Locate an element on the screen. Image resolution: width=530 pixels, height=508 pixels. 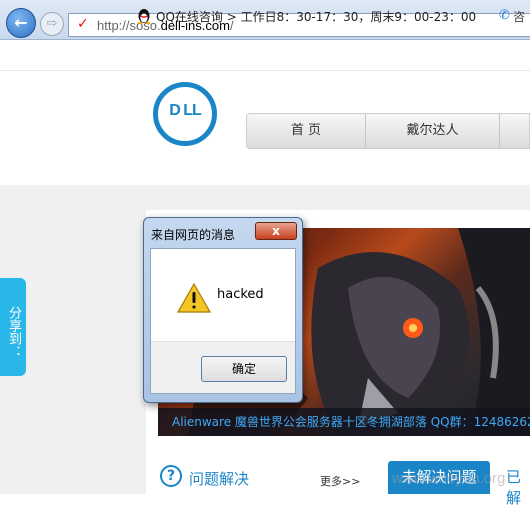
qq-consult-text: QQ在线咨询 > 工作日8：30-17：30，周末9：00-23：00 is located at coordinates (316, 16).